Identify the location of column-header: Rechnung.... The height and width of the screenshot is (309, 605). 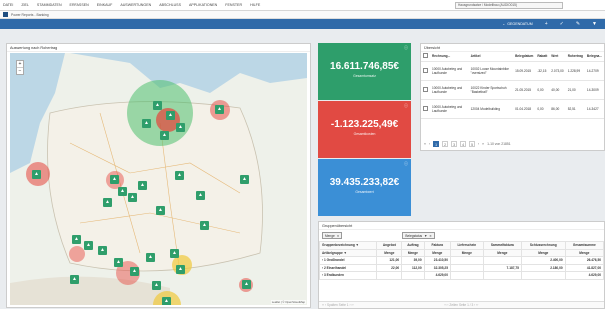
(449, 57).